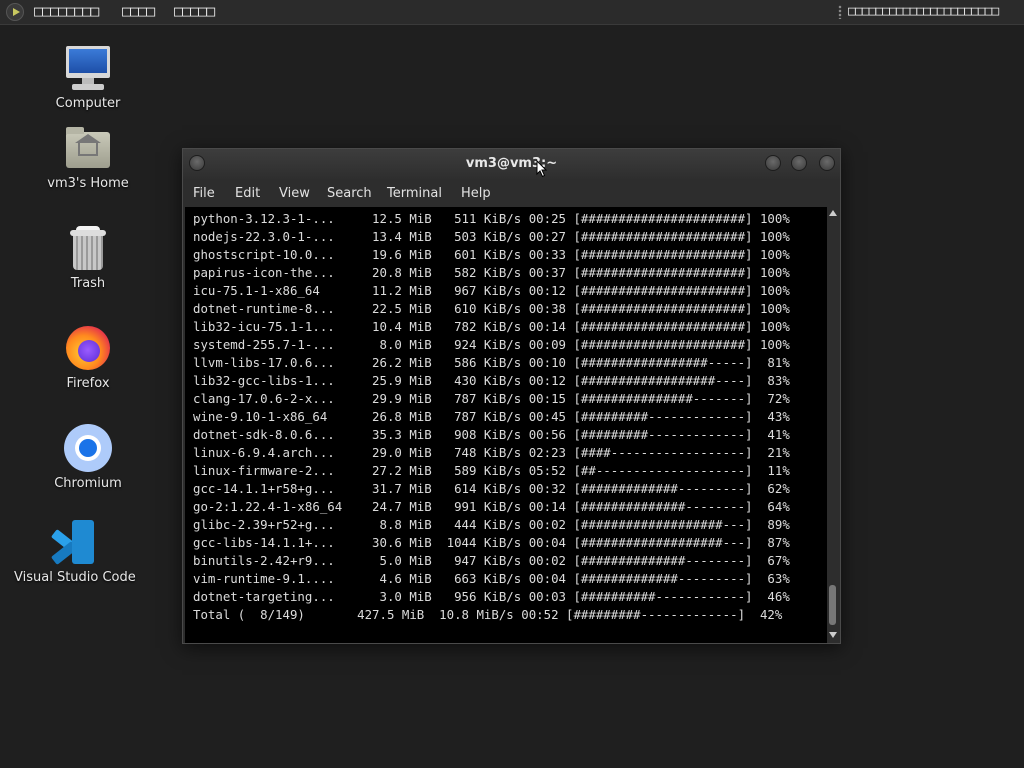 This screenshot has height=768, width=1024. I want to click on home-folder-icon, so click(88, 148).